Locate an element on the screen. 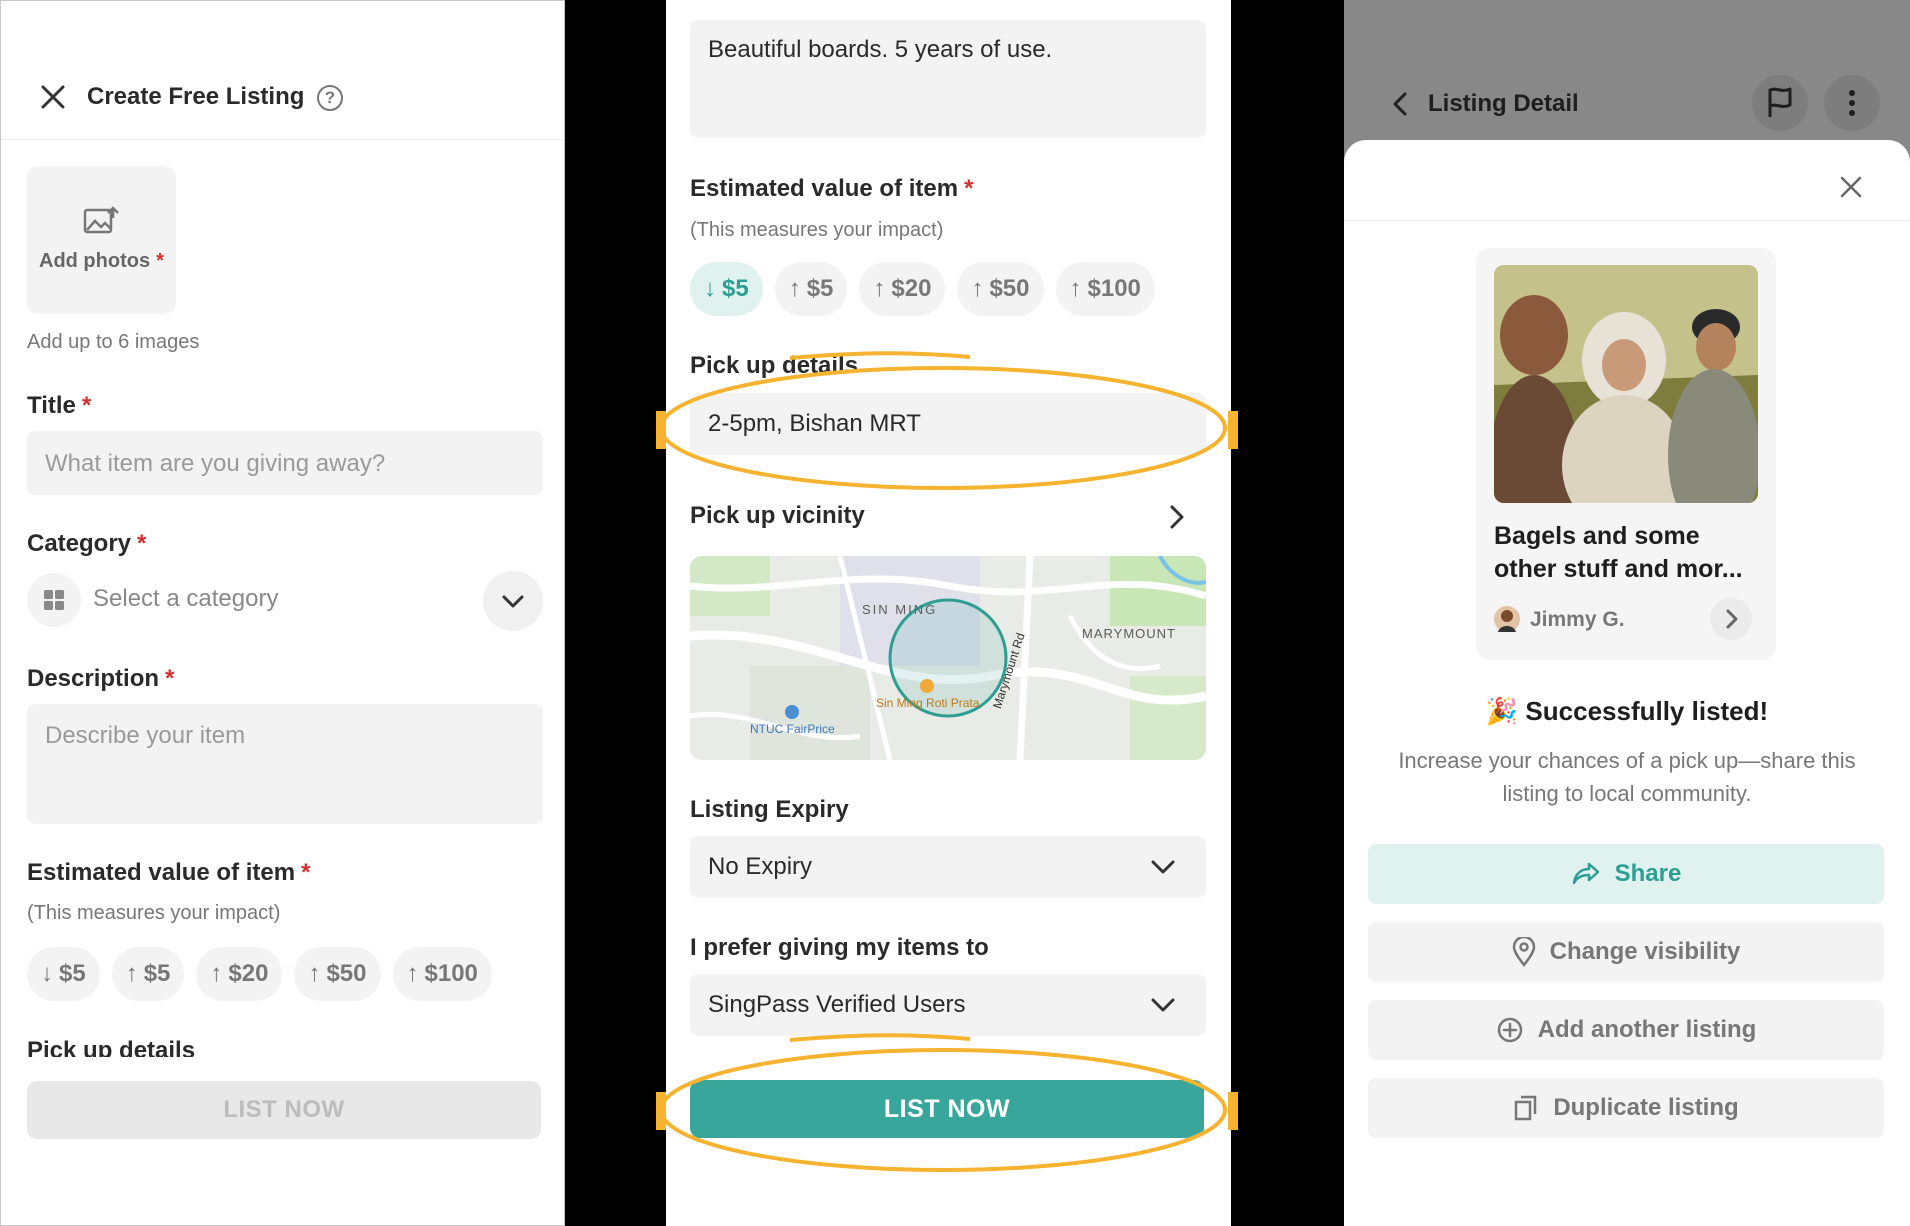  value-chip-down-5: ↓ $5 is located at coordinates (63, 974).